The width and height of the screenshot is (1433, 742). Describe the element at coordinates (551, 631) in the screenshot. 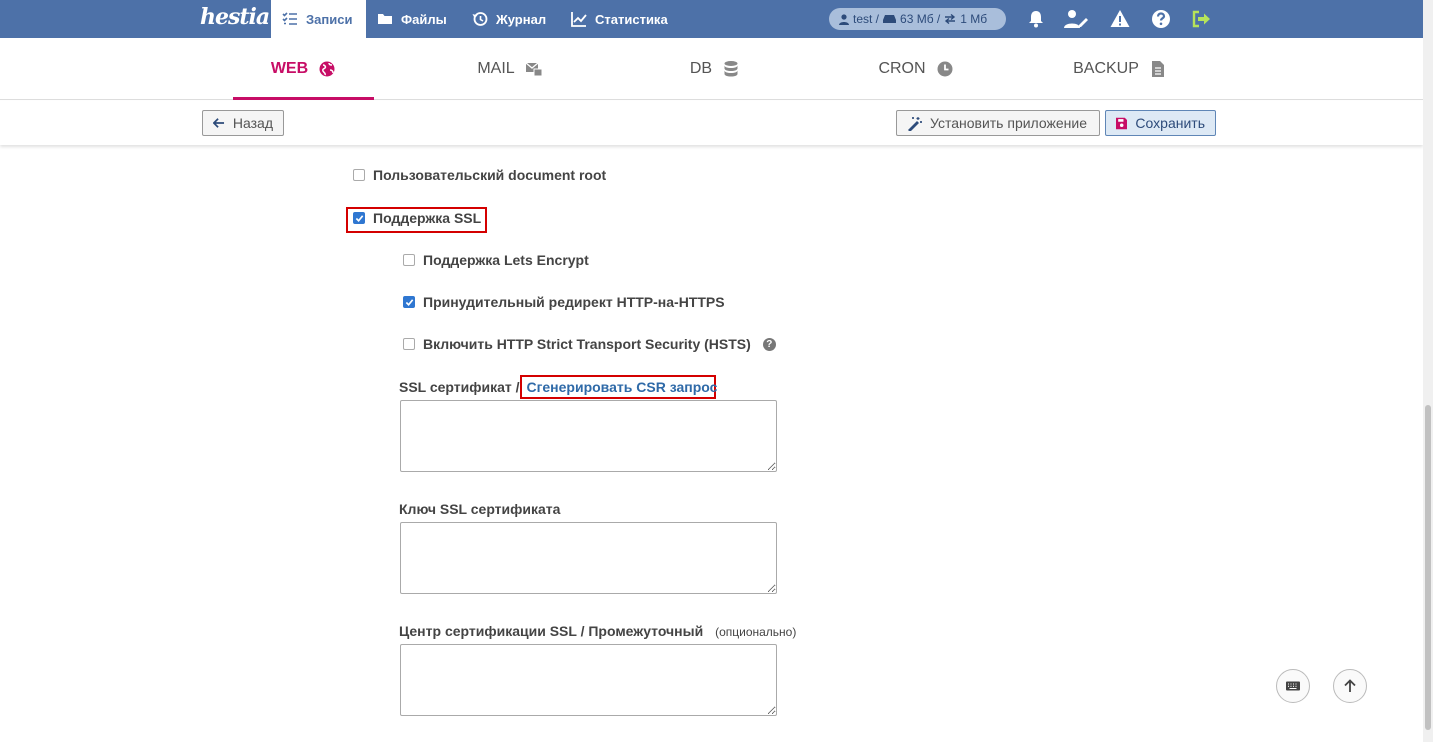

I see `ssl-ca-label-text: Центр сертификации SSL / Промежуточный` at that location.